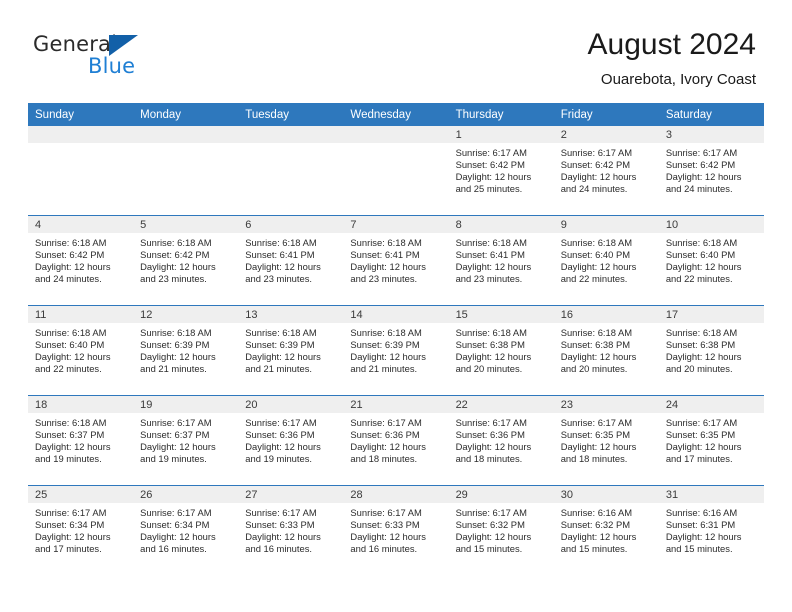  I want to click on sunset-text: Sunset: 6:41 PM, so click(385, 254).